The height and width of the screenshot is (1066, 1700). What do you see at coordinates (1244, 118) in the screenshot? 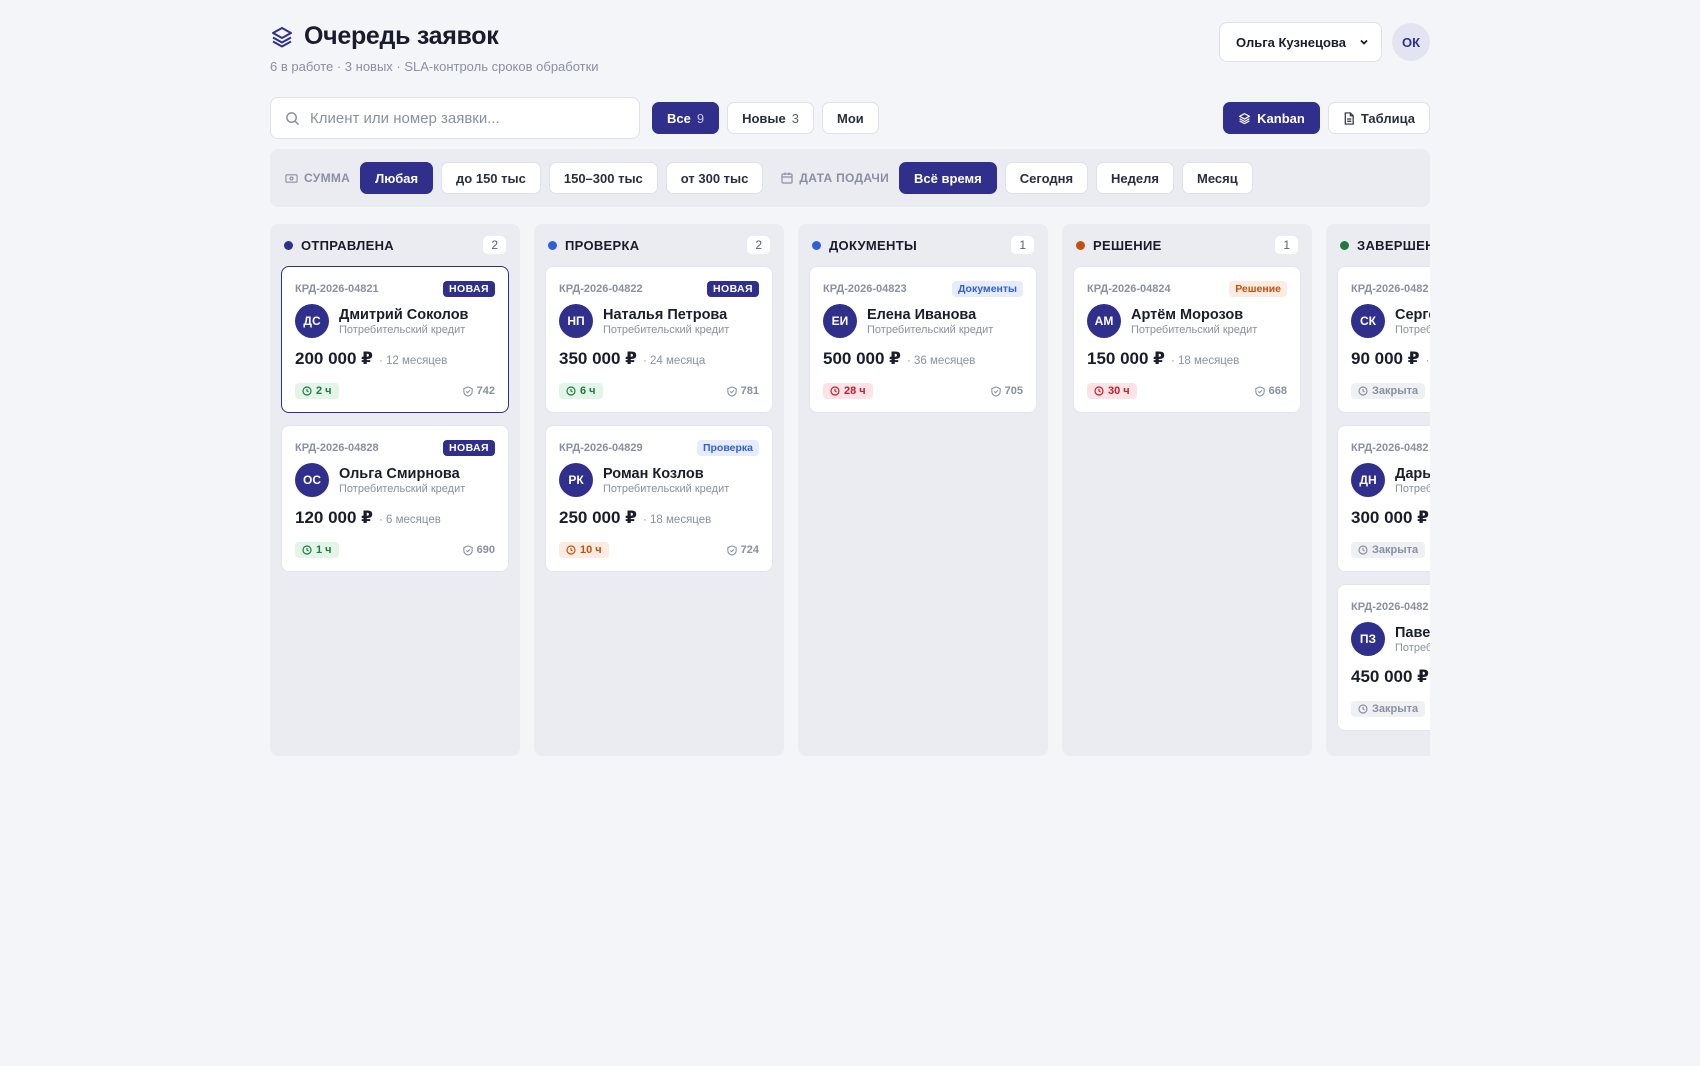
I see `layers-icon` at bounding box center [1244, 118].